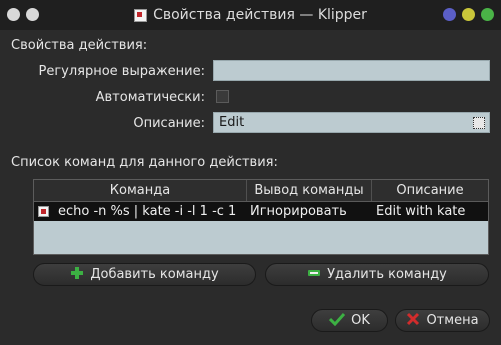 Image resolution: width=501 pixels, height=345 pixels. Describe the element at coordinates (360, 320) in the screenshot. I see `ok-label: OK` at that location.